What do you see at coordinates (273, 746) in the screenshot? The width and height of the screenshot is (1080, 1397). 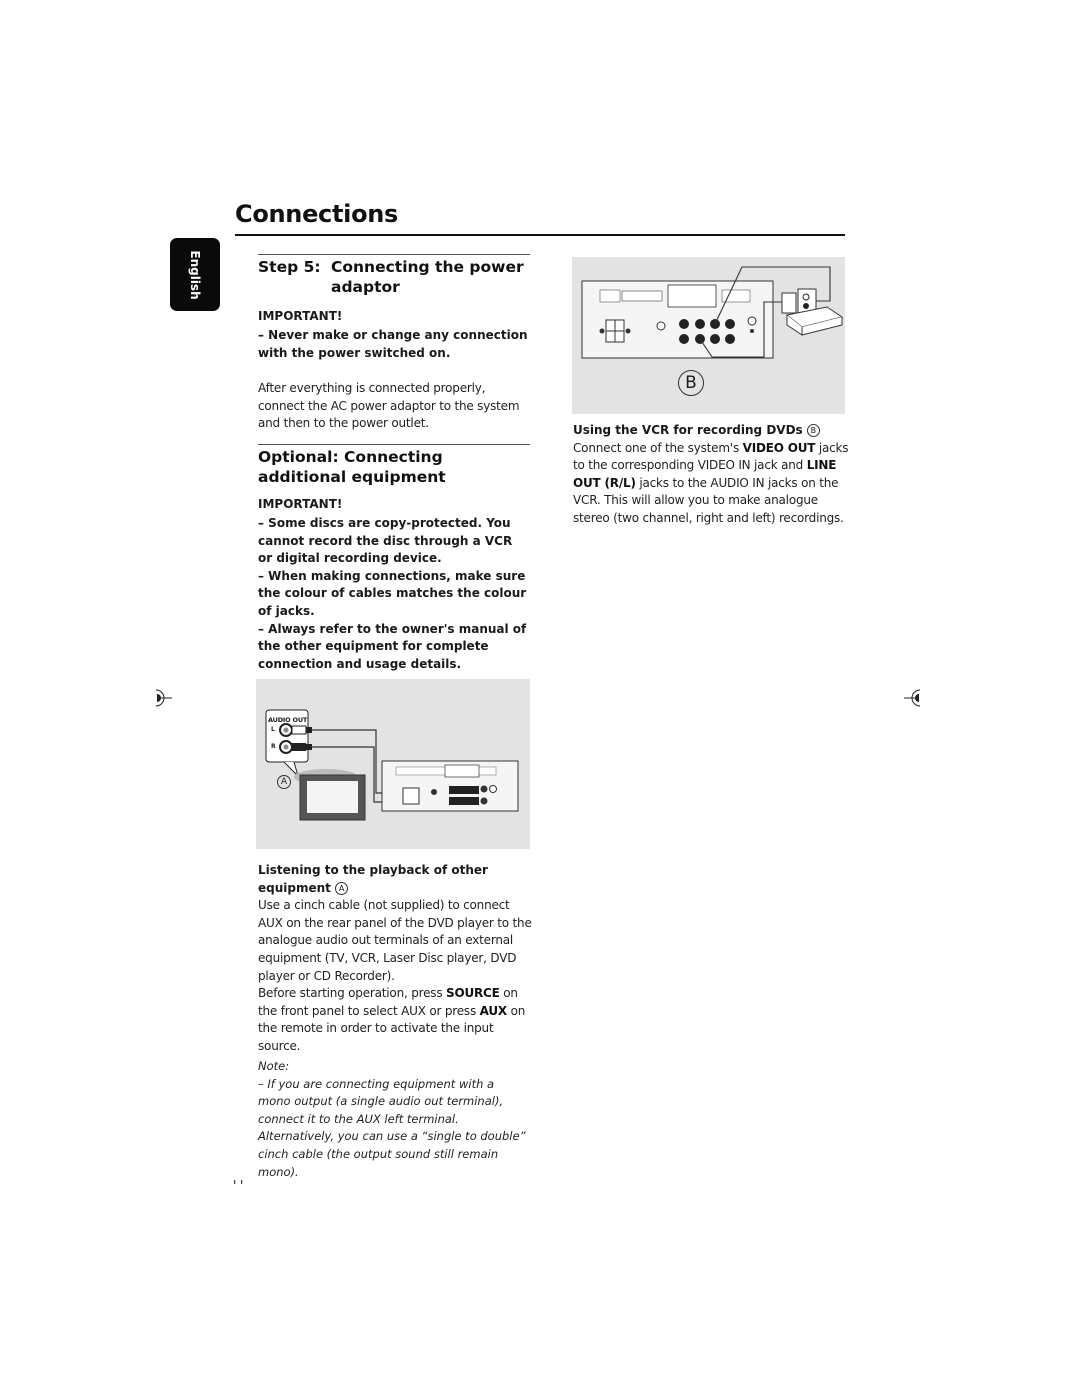 I see `right-channel-label: R` at bounding box center [273, 746].